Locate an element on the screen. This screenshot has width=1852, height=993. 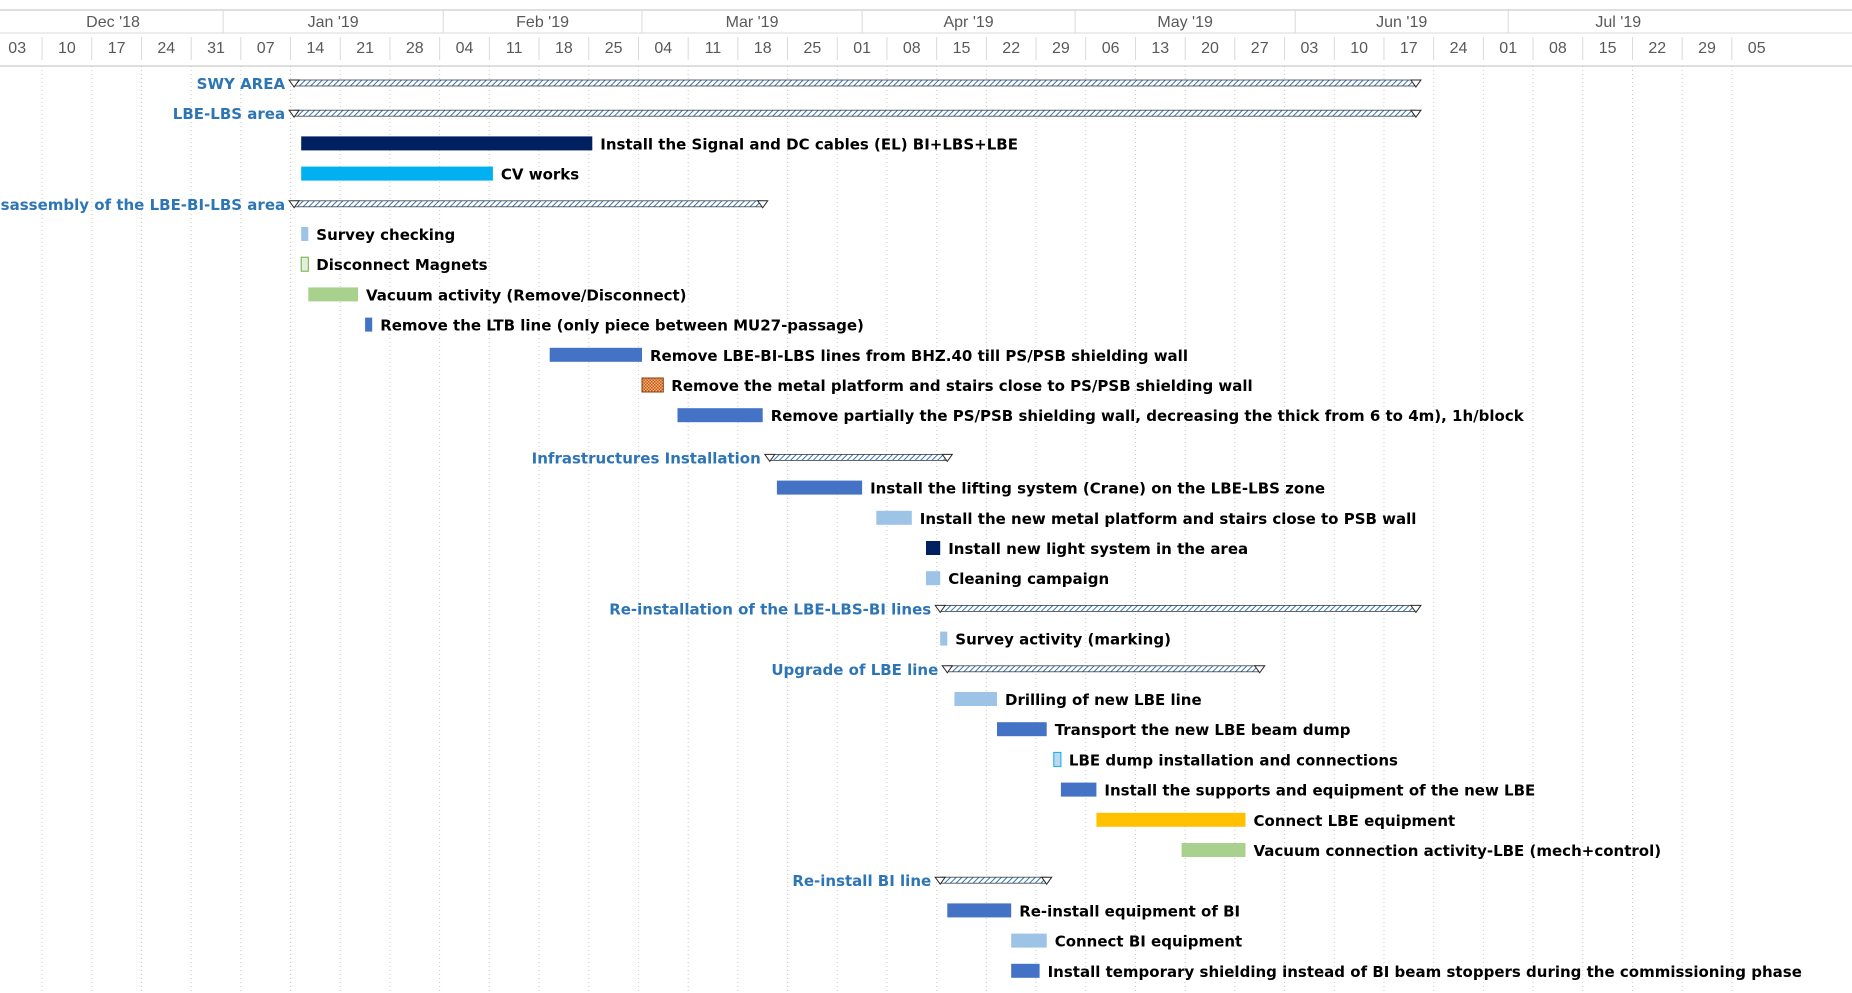
week-label: 14 is located at coordinates (316, 48).